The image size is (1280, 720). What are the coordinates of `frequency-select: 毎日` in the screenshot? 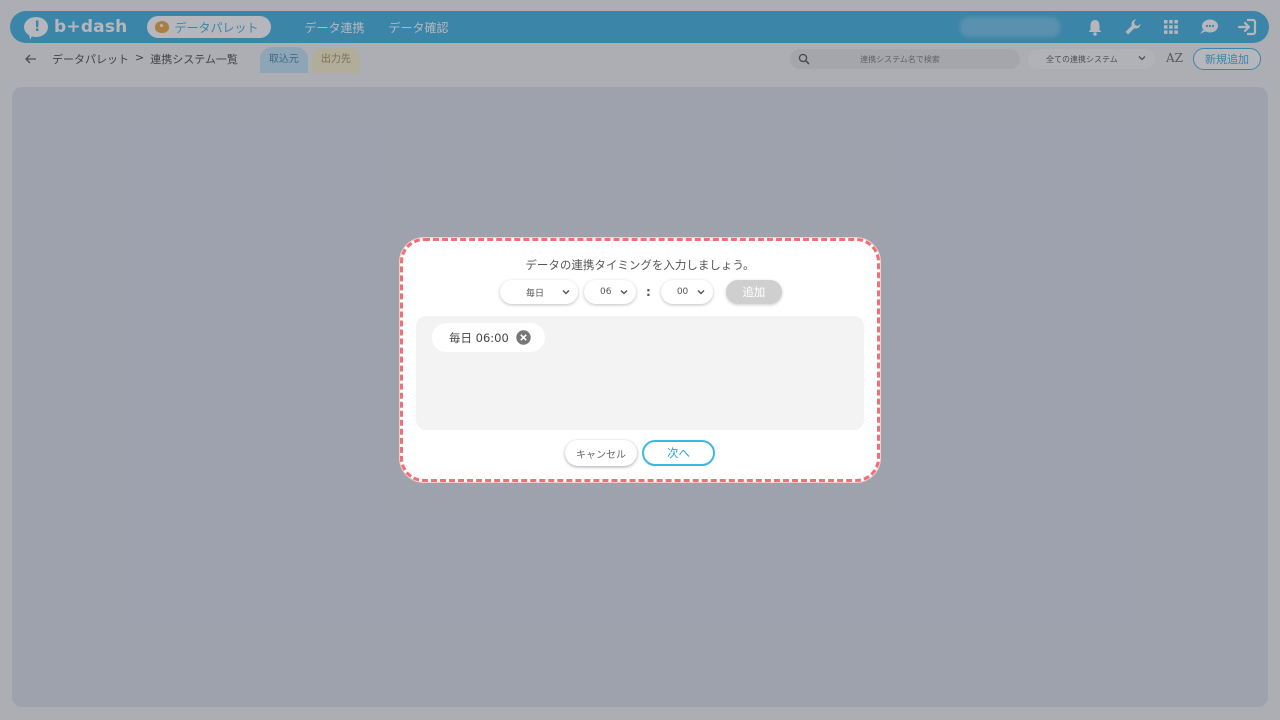 It's located at (539, 292).